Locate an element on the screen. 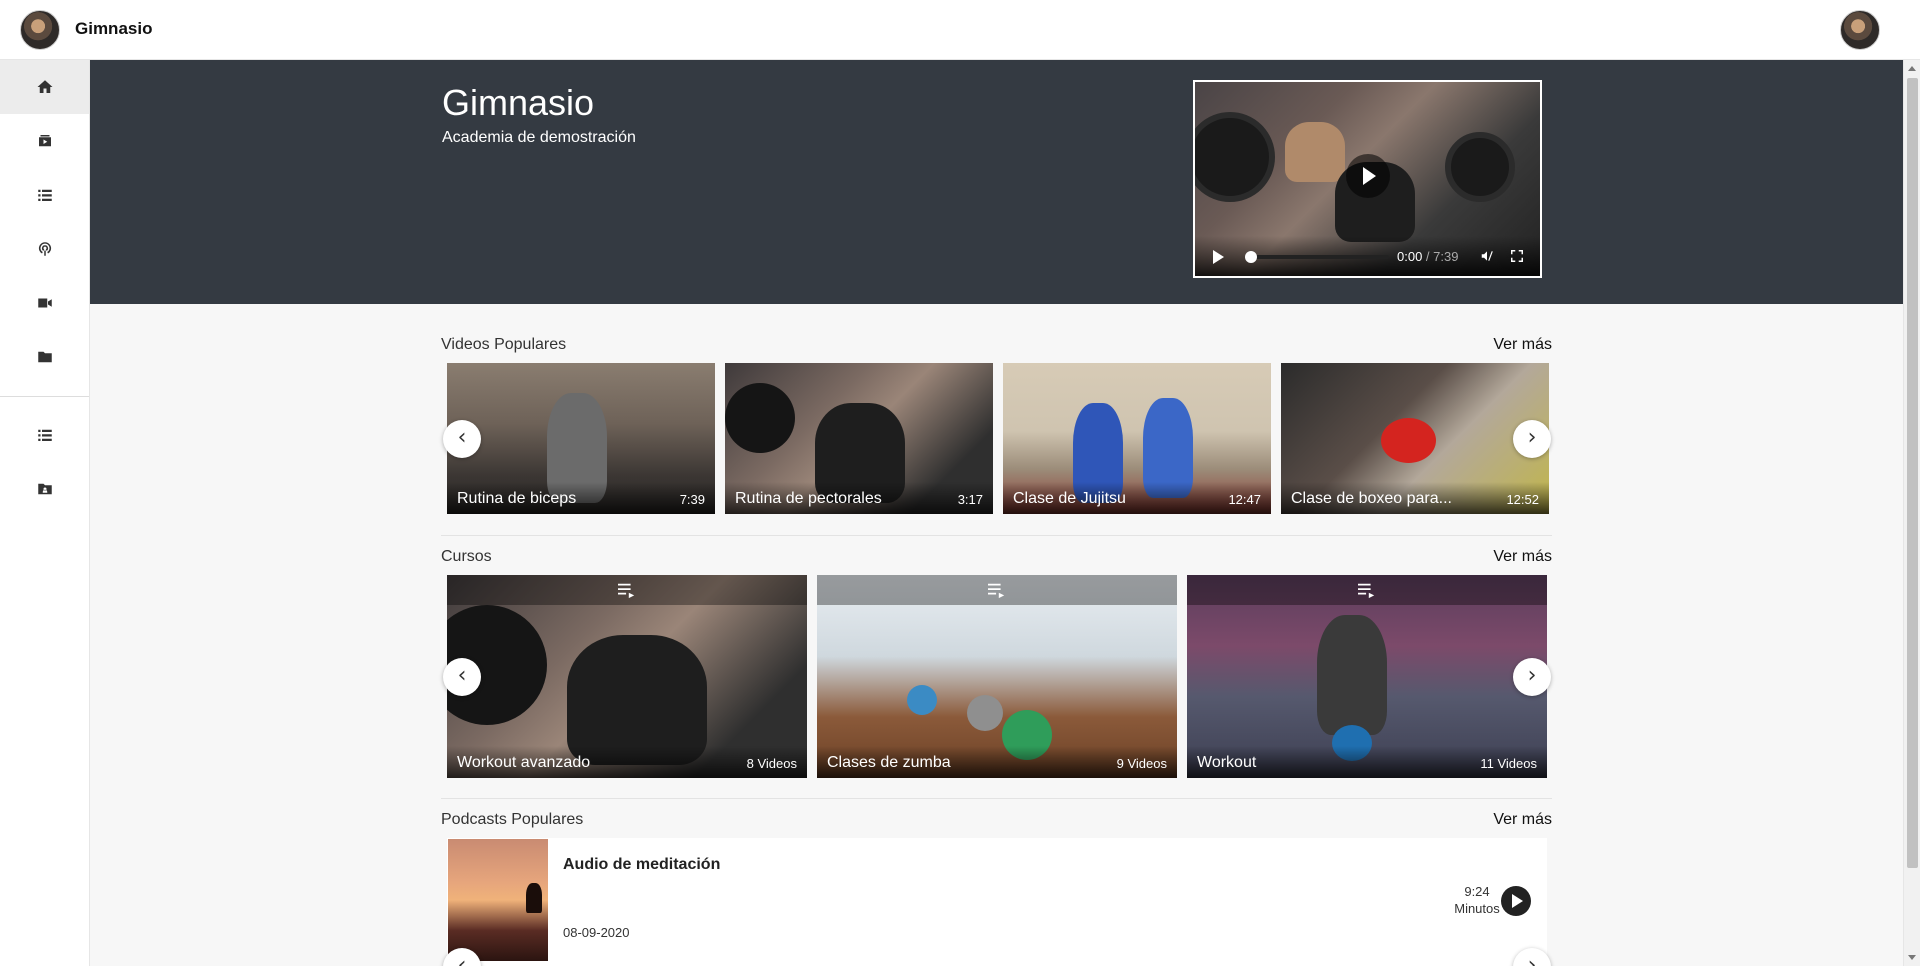 This screenshot has height=966, width=1920. current-time: 0:00 is located at coordinates (1410, 256).